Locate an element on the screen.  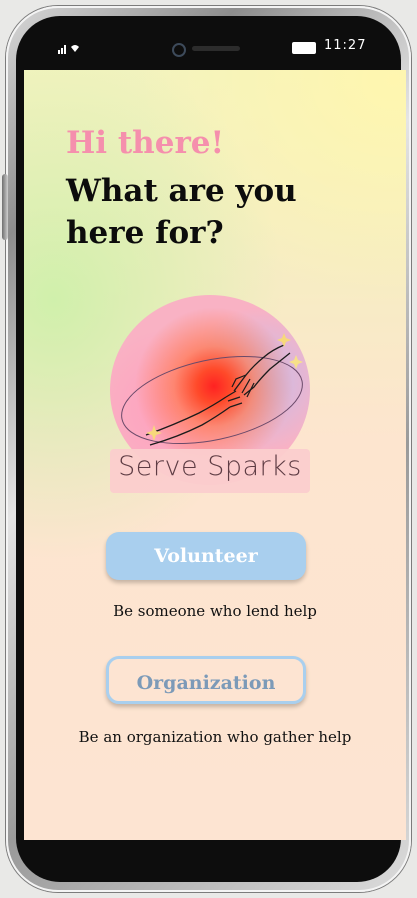
front-camera is located at coordinates (179, 50).